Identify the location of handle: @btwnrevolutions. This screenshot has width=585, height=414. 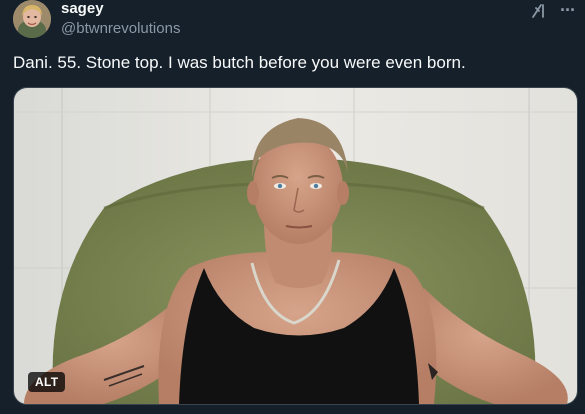
(120, 29).